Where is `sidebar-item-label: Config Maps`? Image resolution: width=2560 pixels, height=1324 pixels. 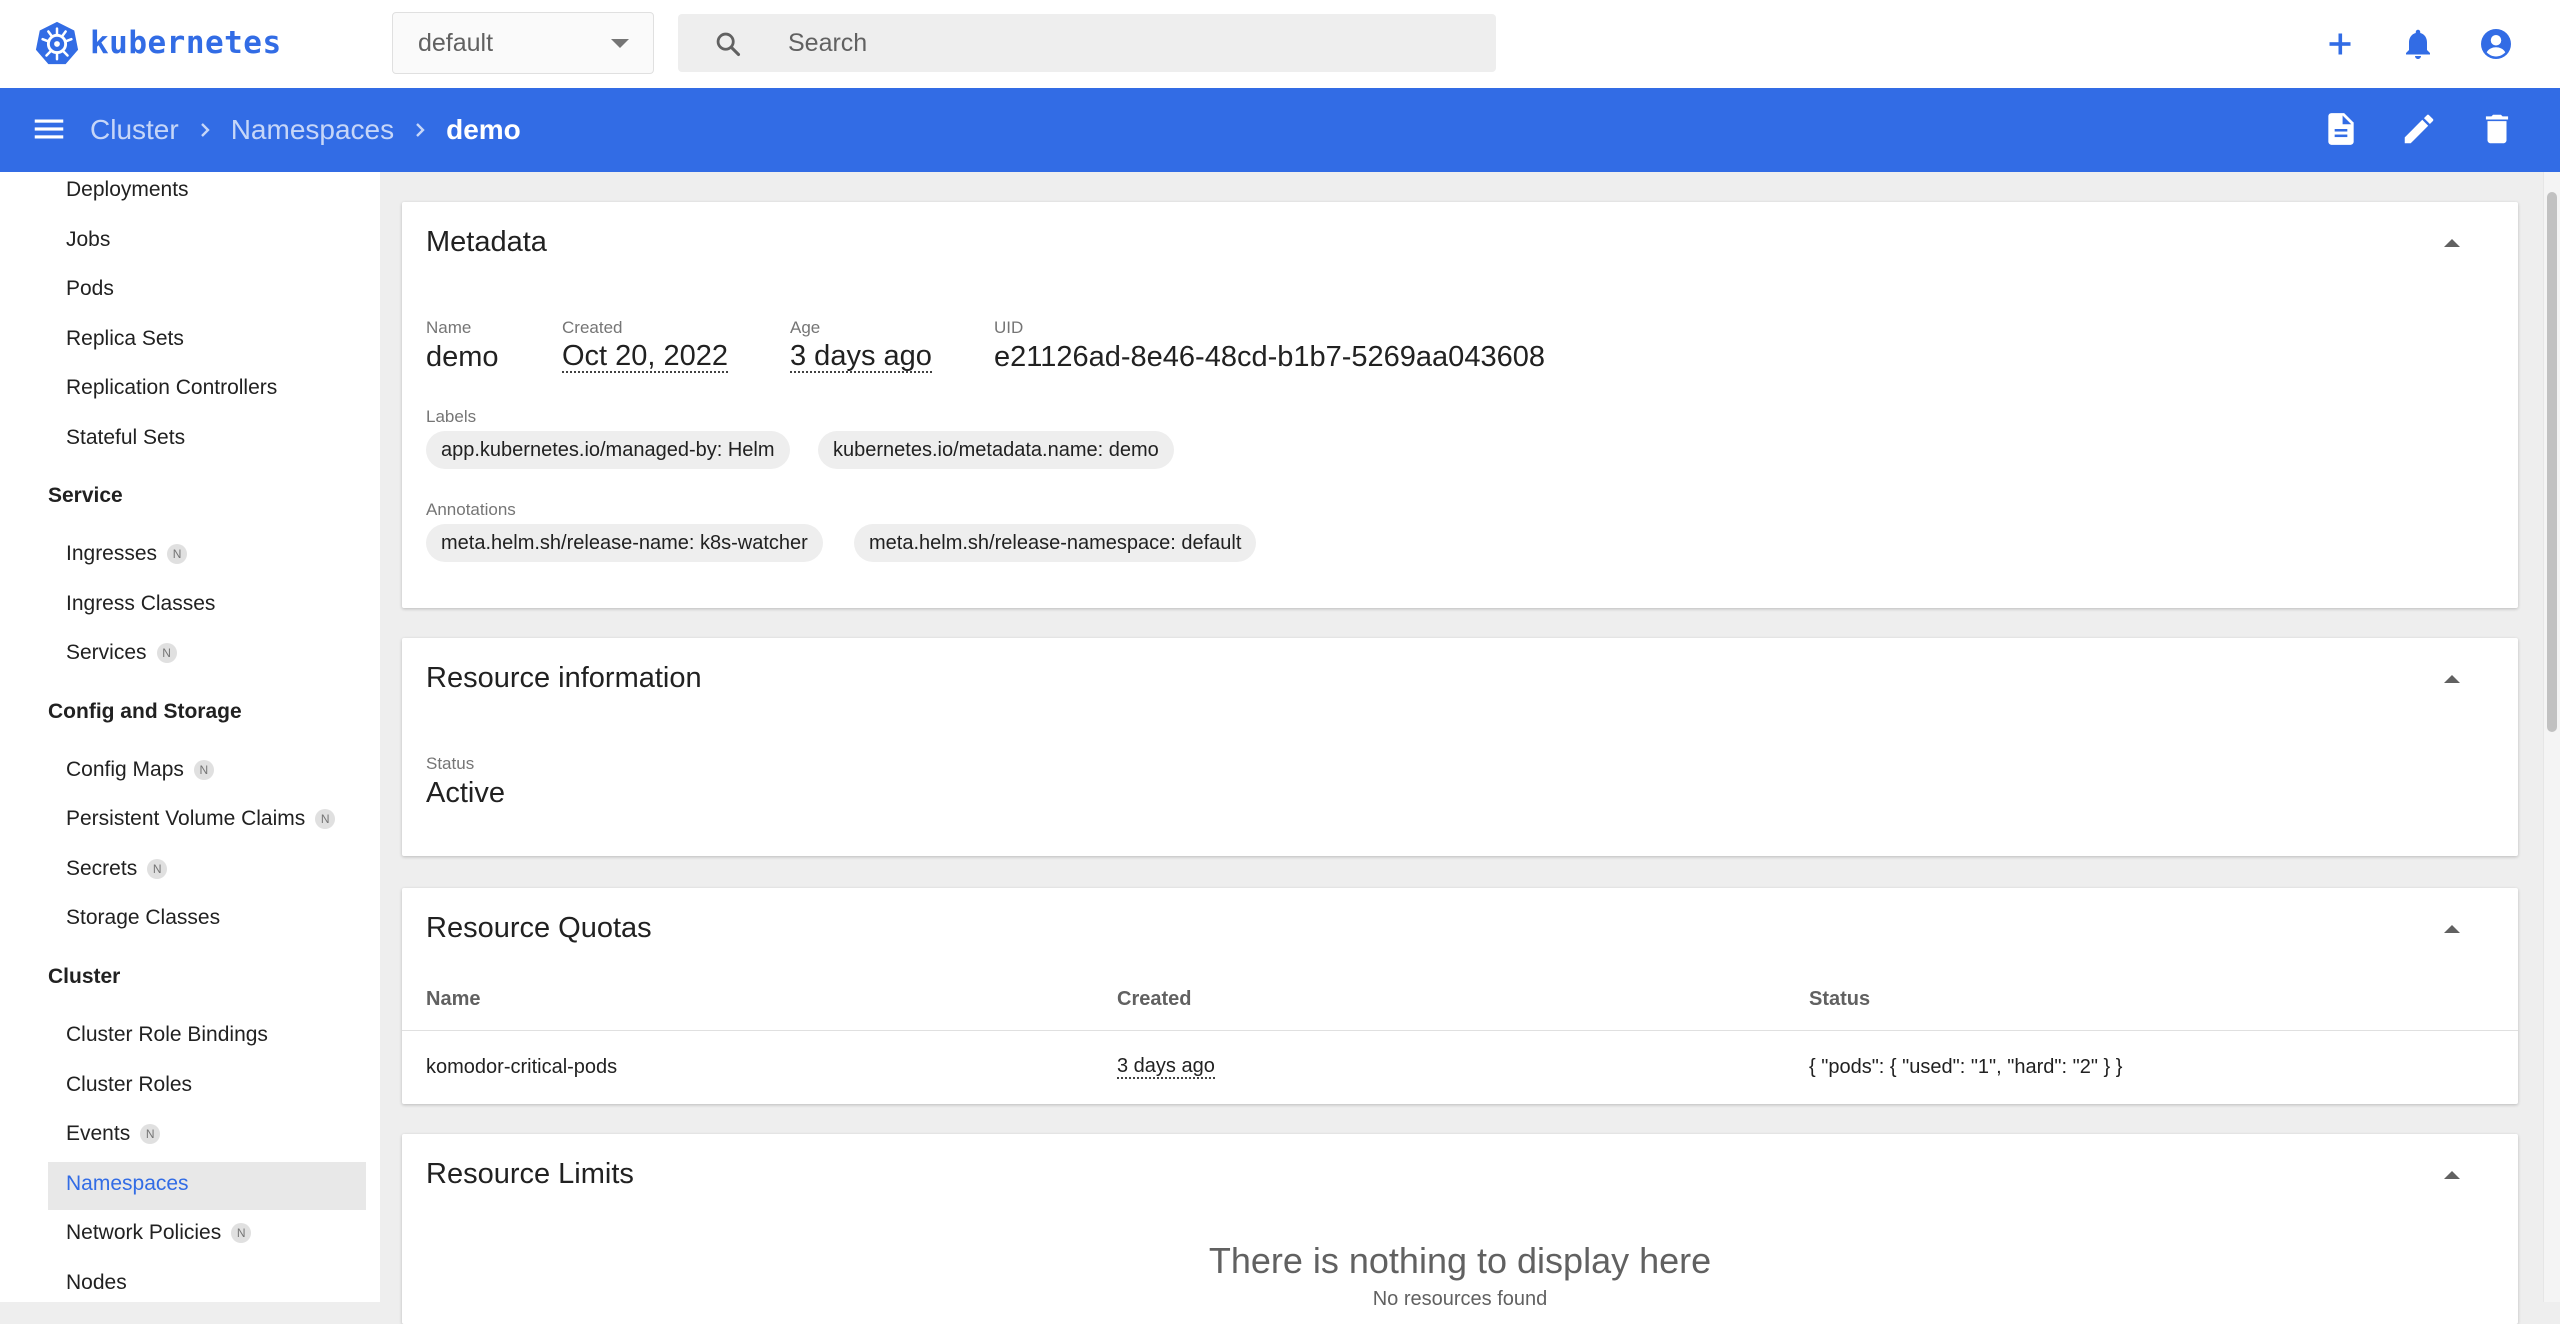
sidebar-item-label: Config Maps is located at coordinates (125, 769).